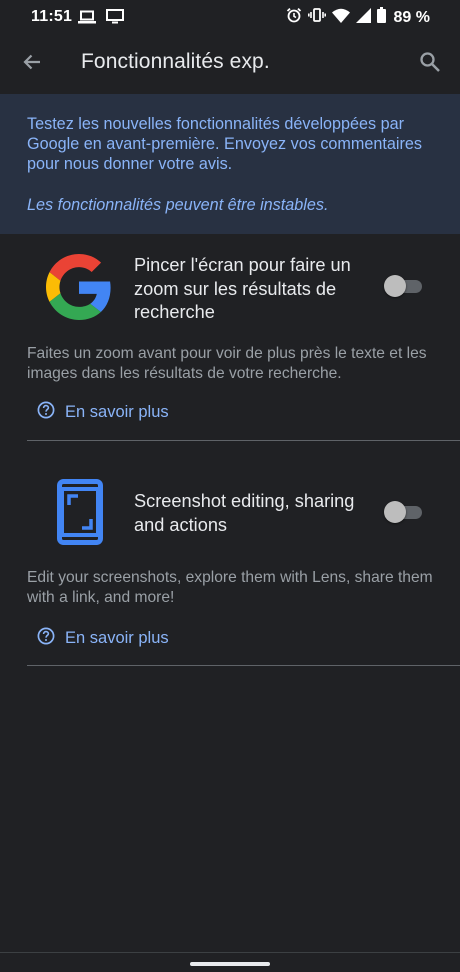  What do you see at coordinates (87, 19) in the screenshot?
I see `laptop-icon` at bounding box center [87, 19].